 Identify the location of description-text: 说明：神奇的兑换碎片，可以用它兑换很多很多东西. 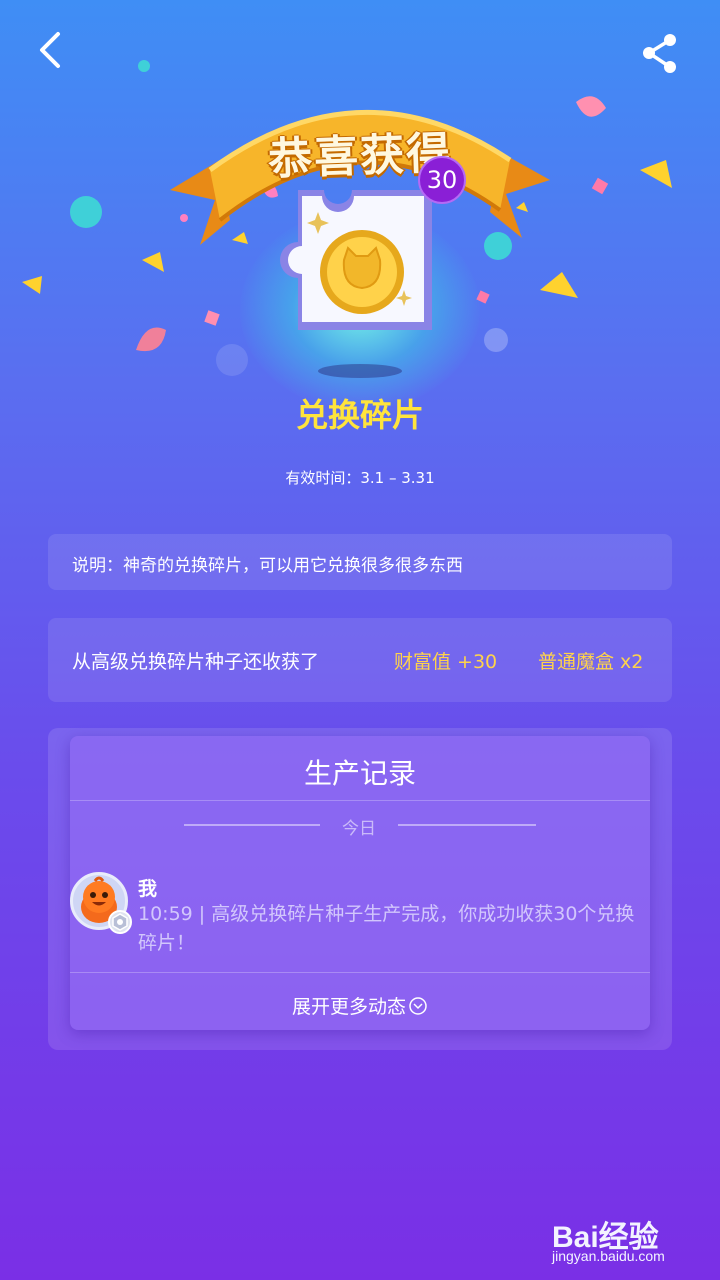
(267, 566).